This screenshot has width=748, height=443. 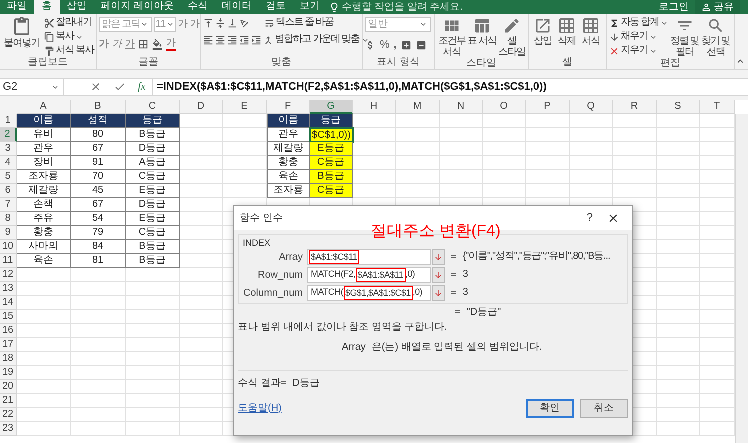 I want to click on row-header: 15, so click(x=8, y=317).